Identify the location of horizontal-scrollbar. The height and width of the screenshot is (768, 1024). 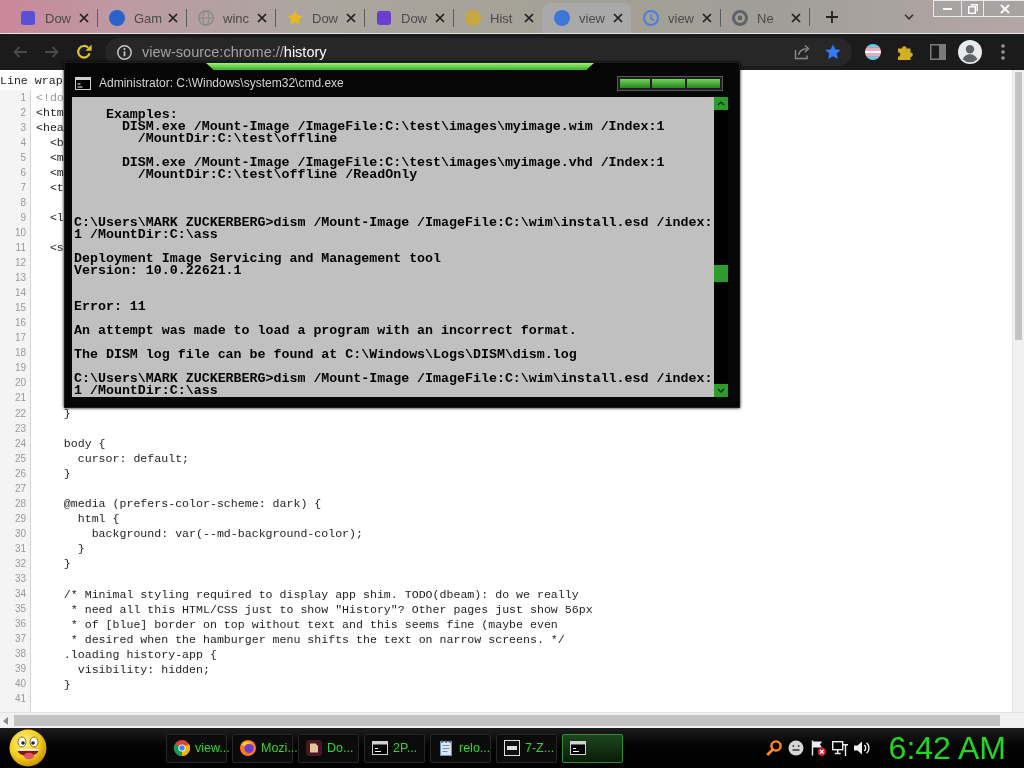
(512, 720).